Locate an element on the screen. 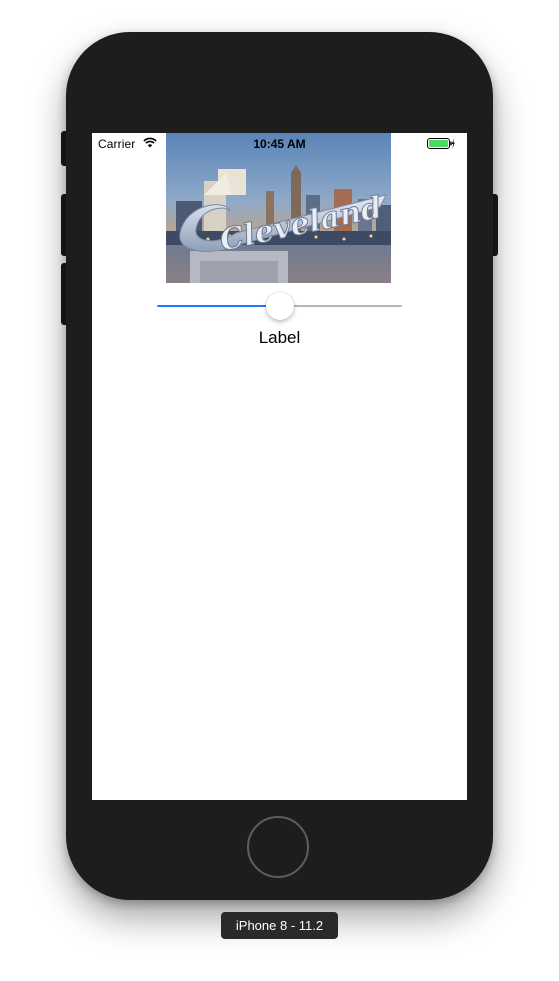  device-model-caption: iPhone 8 - 11.2 is located at coordinates (279, 925).